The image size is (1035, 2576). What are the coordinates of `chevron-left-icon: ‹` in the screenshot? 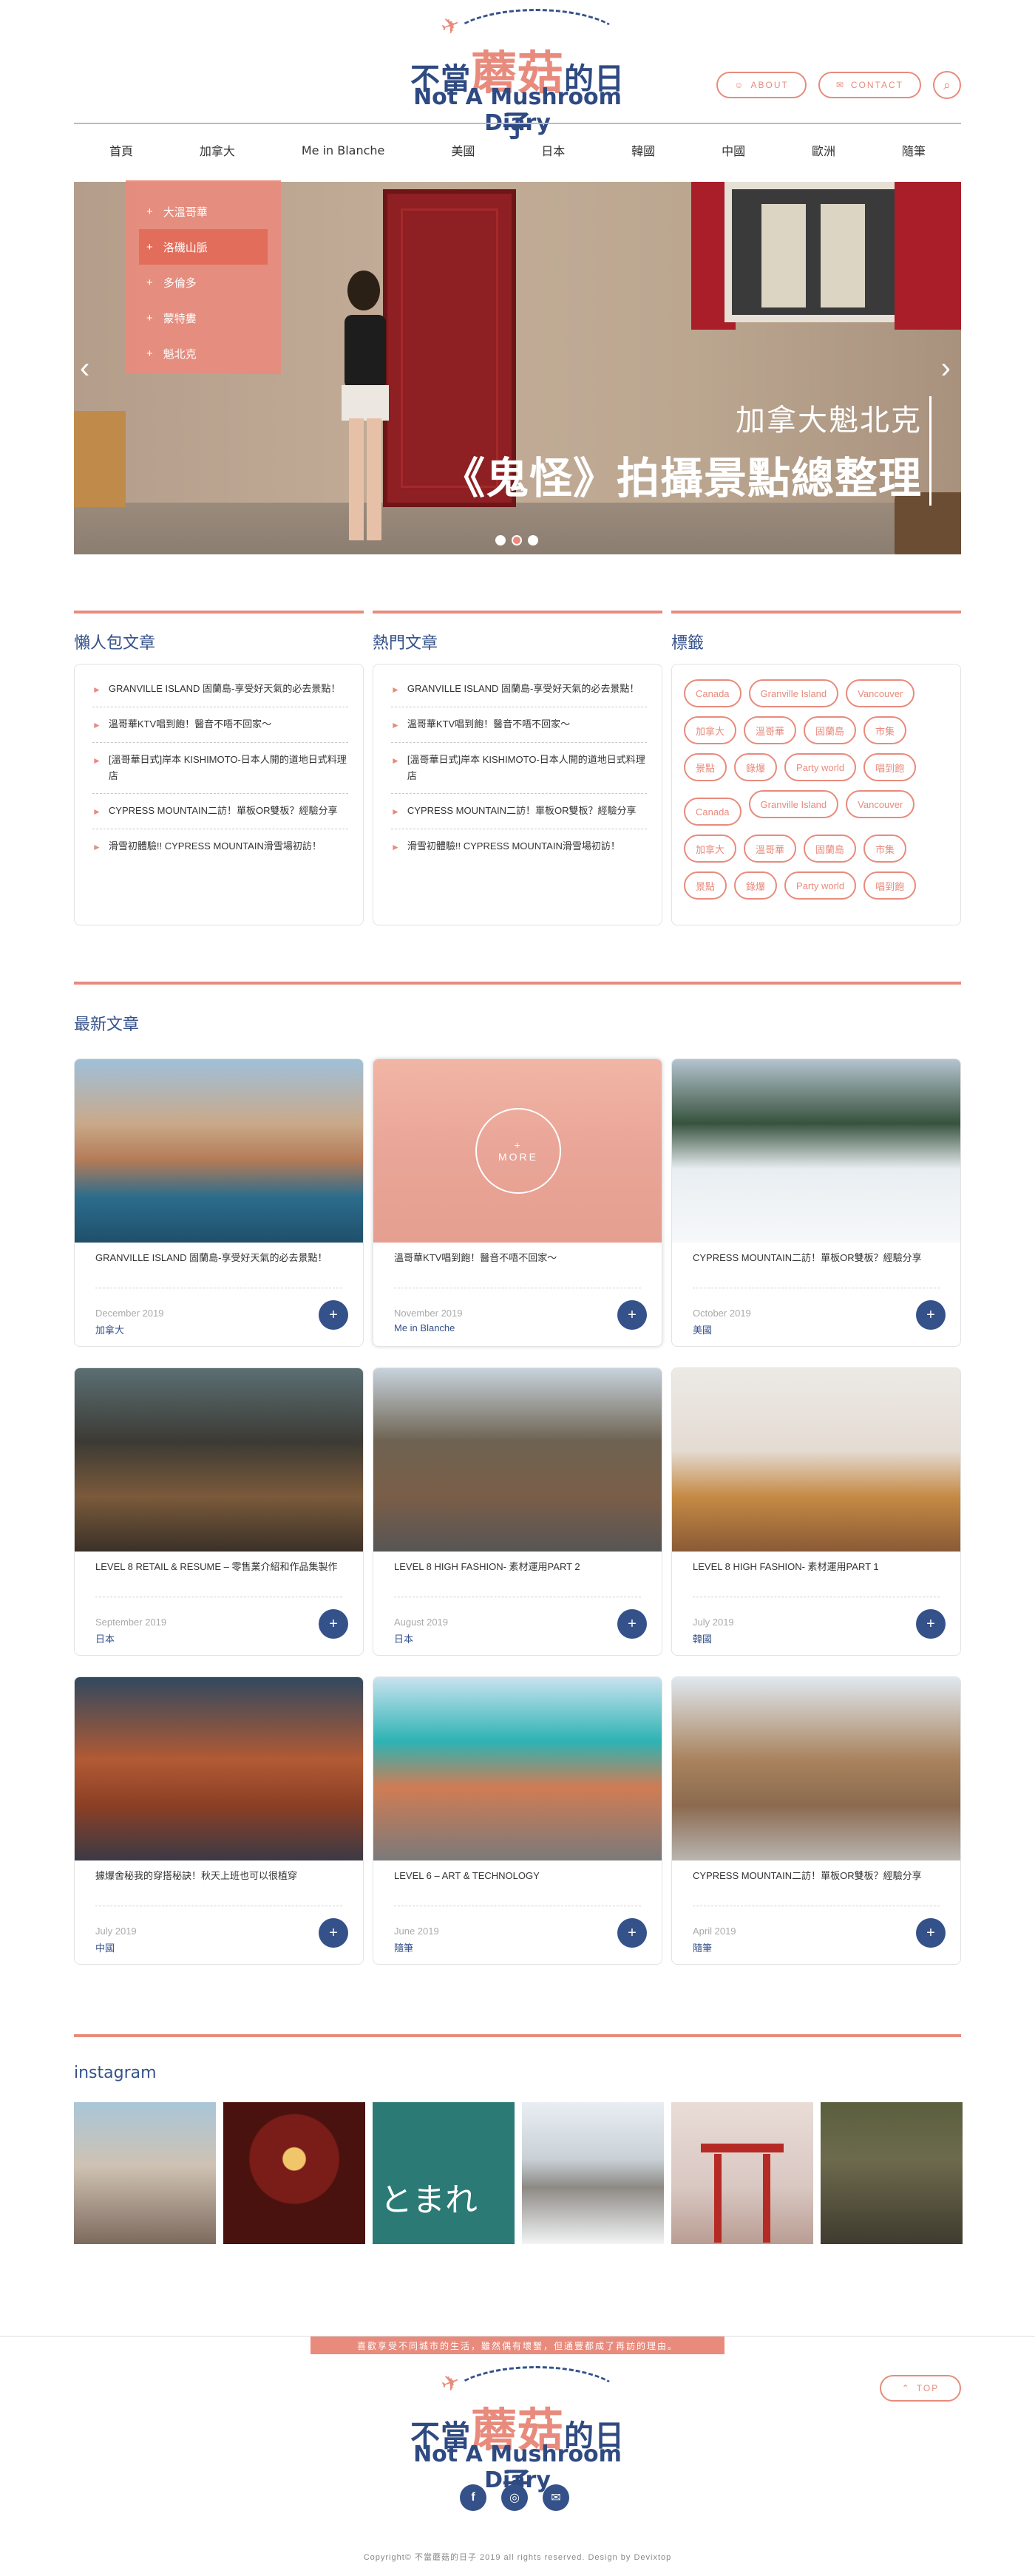 It's located at (85, 368).